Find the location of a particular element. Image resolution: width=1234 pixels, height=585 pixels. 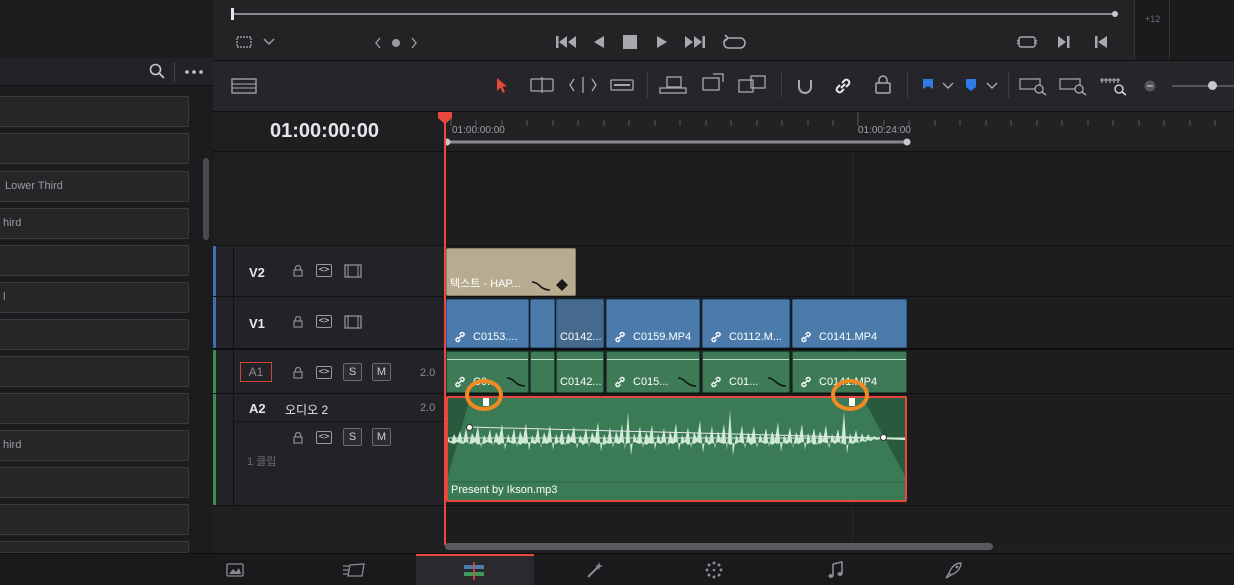

video-clip: C0141.MP4 is located at coordinates (849, 323).